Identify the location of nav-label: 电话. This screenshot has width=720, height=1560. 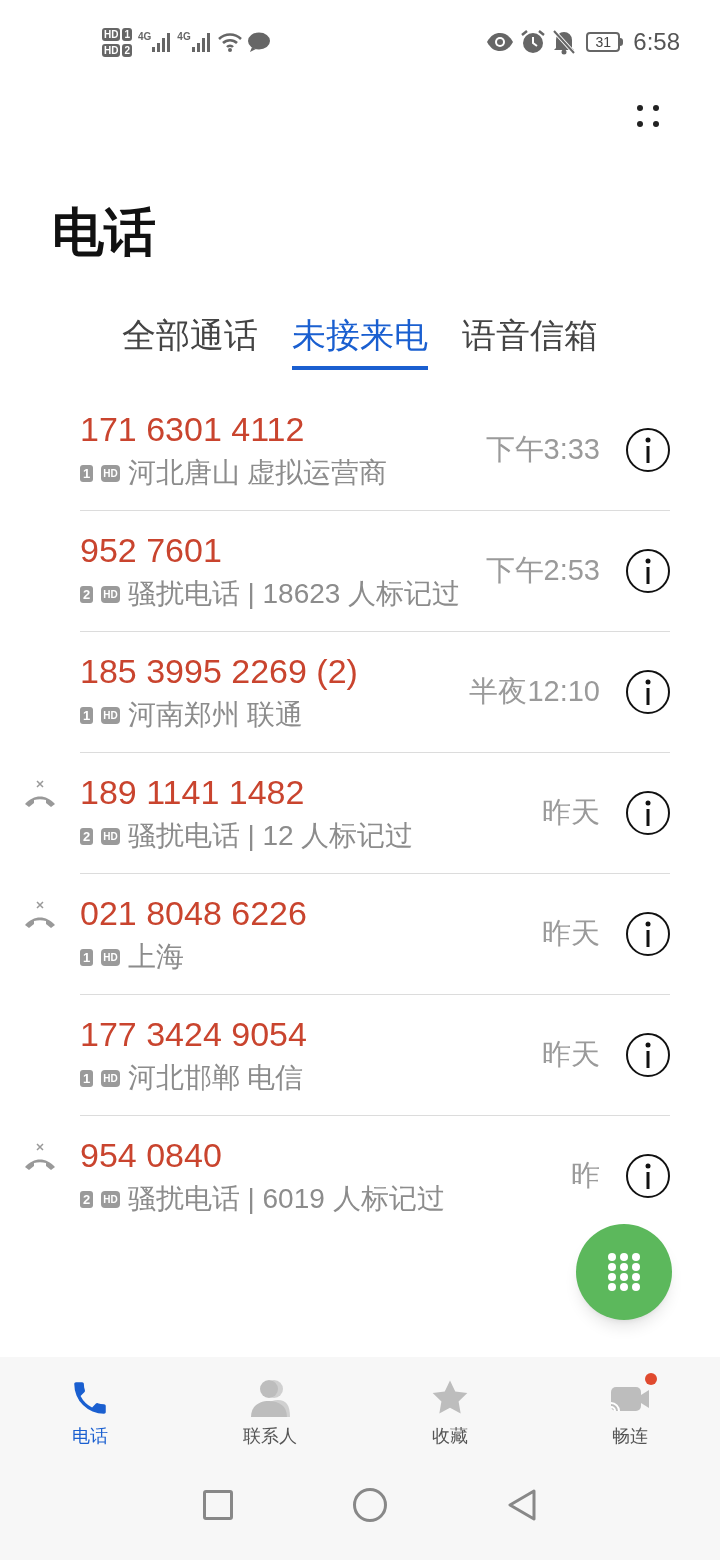
(90, 1436).